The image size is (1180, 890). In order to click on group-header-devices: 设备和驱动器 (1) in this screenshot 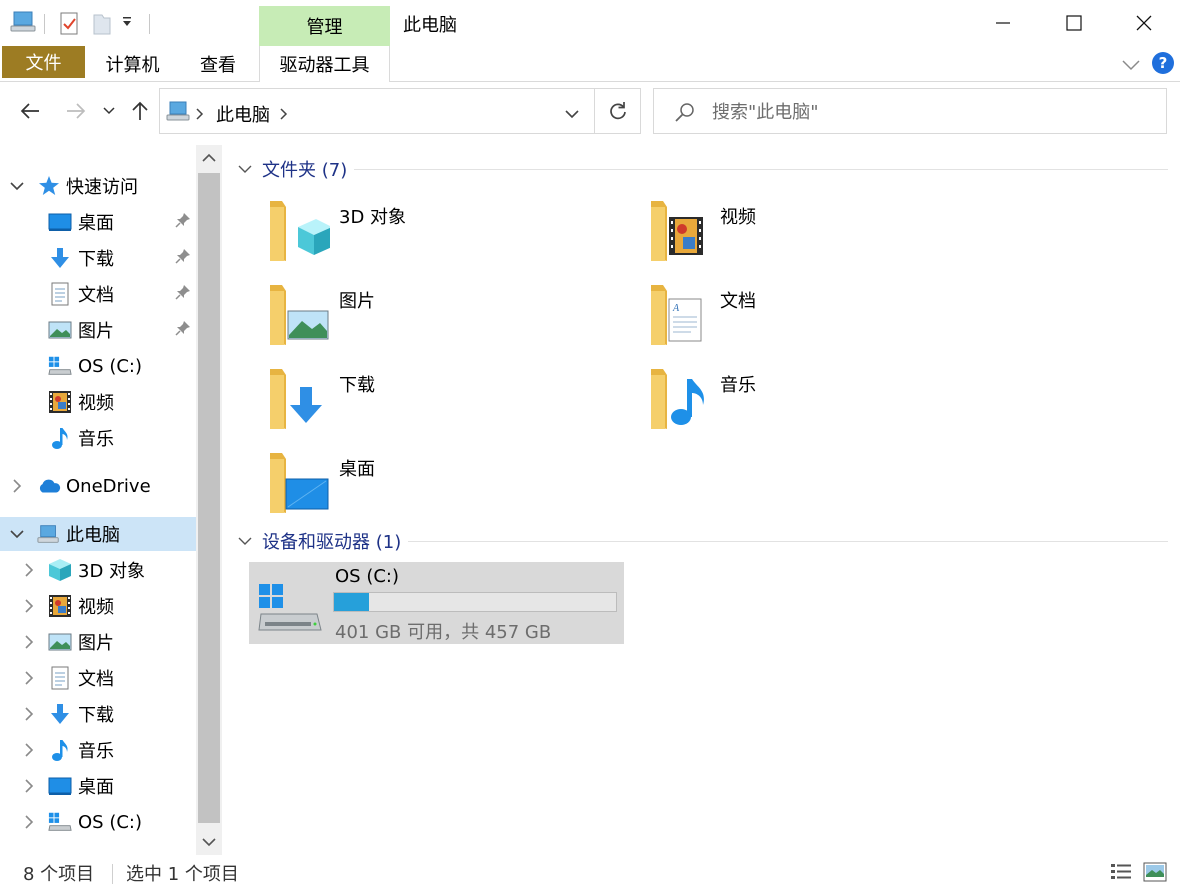, I will do `click(319, 541)`.